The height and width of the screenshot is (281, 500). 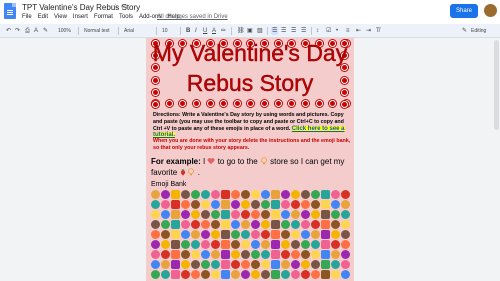 I want to click on share-button: Share, so click(x=464, y=11).